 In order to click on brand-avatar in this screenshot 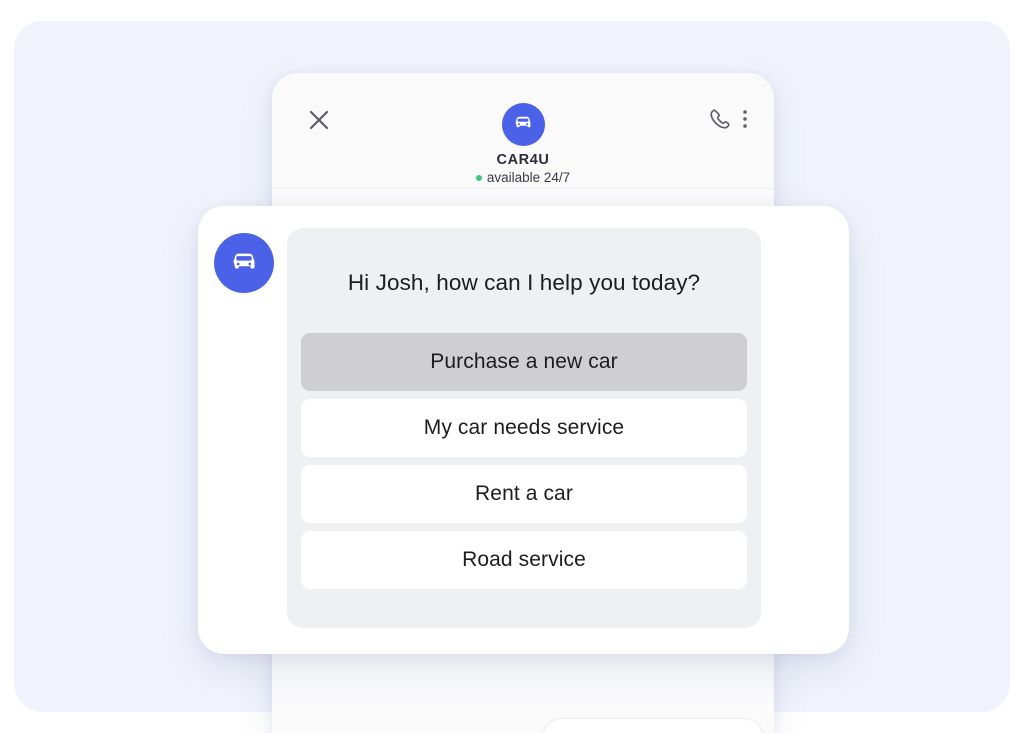, I will do `click(523, 124)`.